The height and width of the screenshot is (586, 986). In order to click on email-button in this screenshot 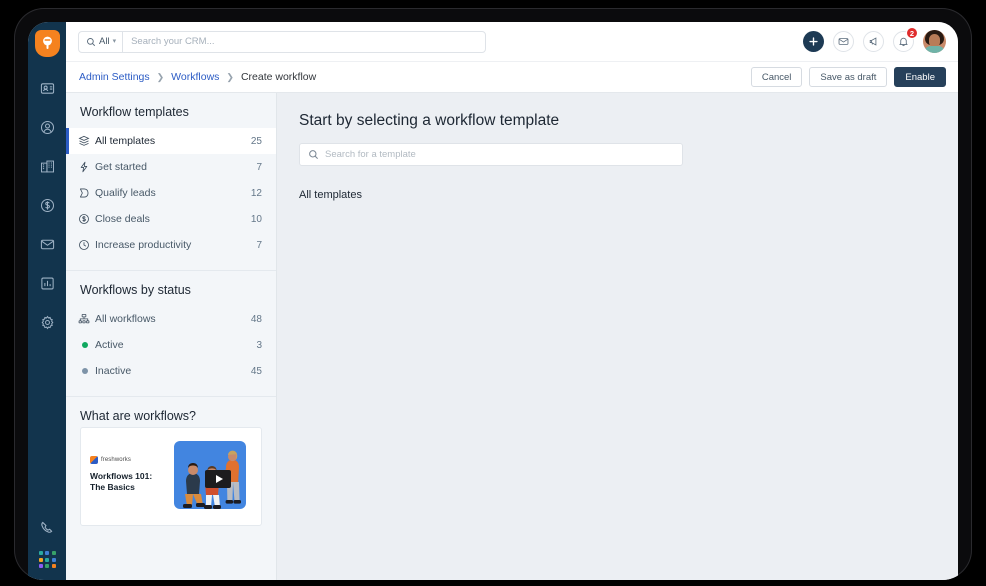, I will do `click(843, 41)`.